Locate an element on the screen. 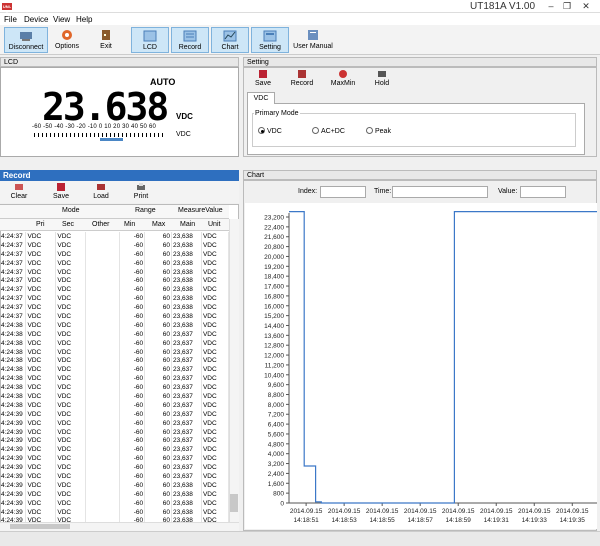  radio-peak: Peak is located at coordinates (378, 131).